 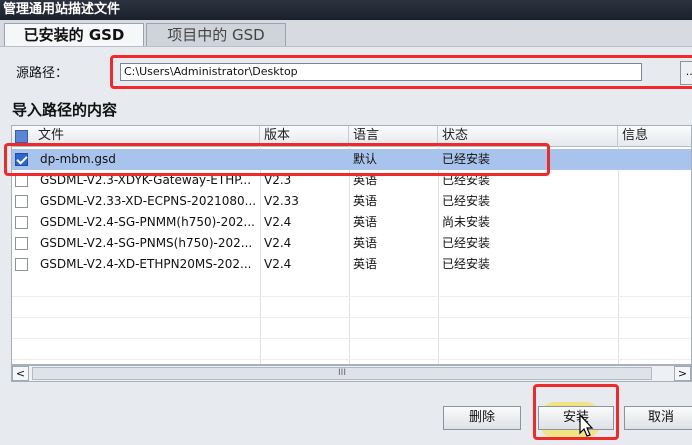 I want to click on scroll-left-button: <, so click(x=20, y=373).